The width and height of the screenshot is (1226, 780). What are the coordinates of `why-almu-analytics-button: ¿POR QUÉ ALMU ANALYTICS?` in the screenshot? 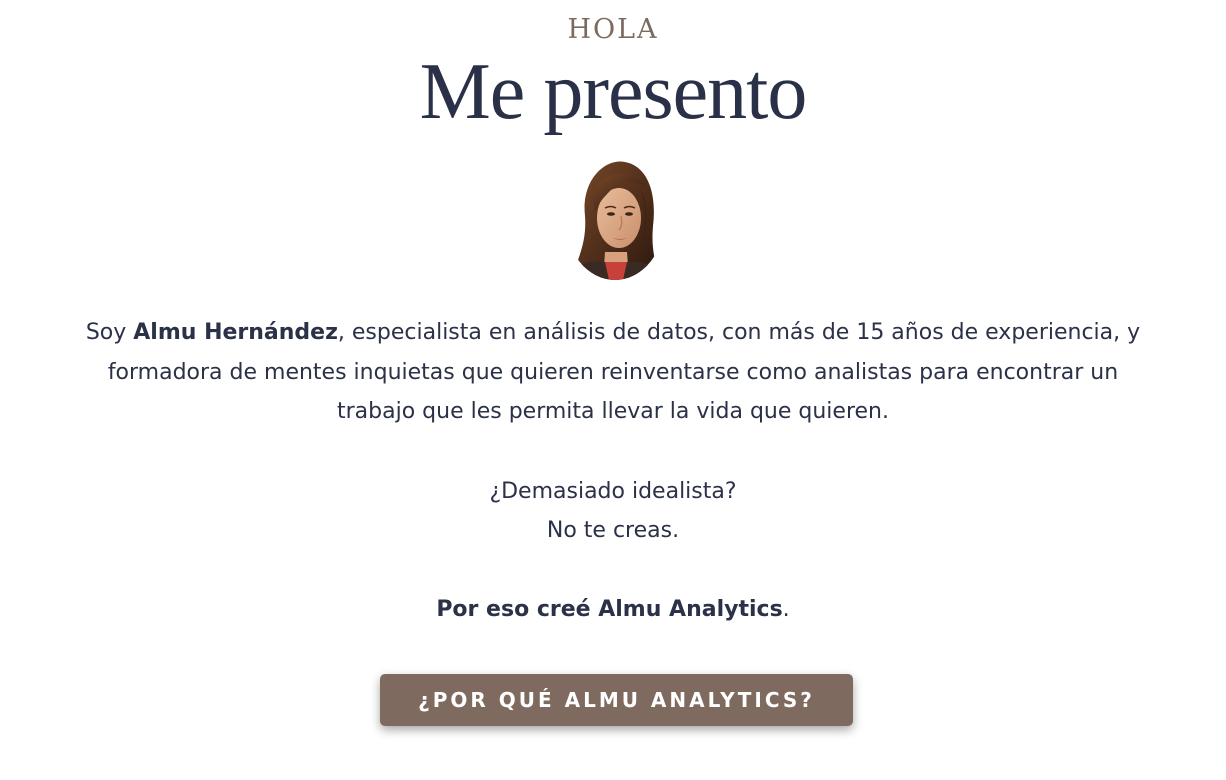 It's located at (616, 700).